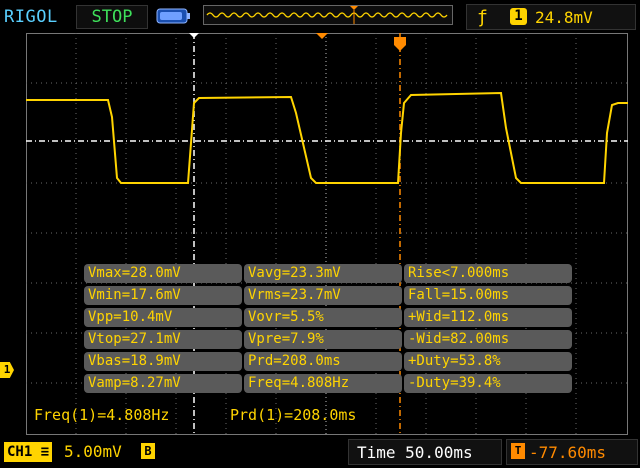  I want to click on meas-pos-duty: +Duty=53.8%, so click(488, 361).